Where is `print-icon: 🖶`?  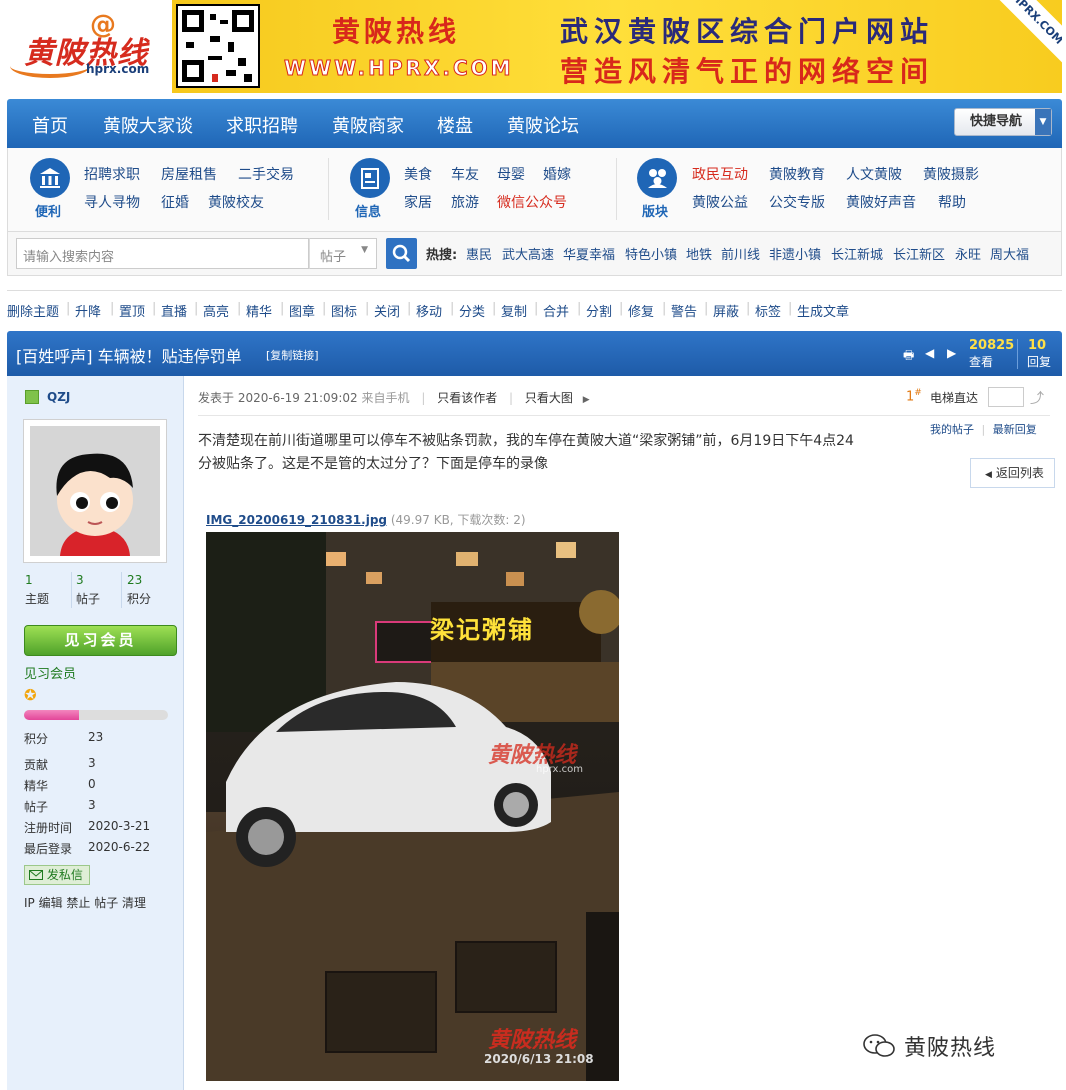
print-icon: 🖶 is located at coordinates (910, 354).